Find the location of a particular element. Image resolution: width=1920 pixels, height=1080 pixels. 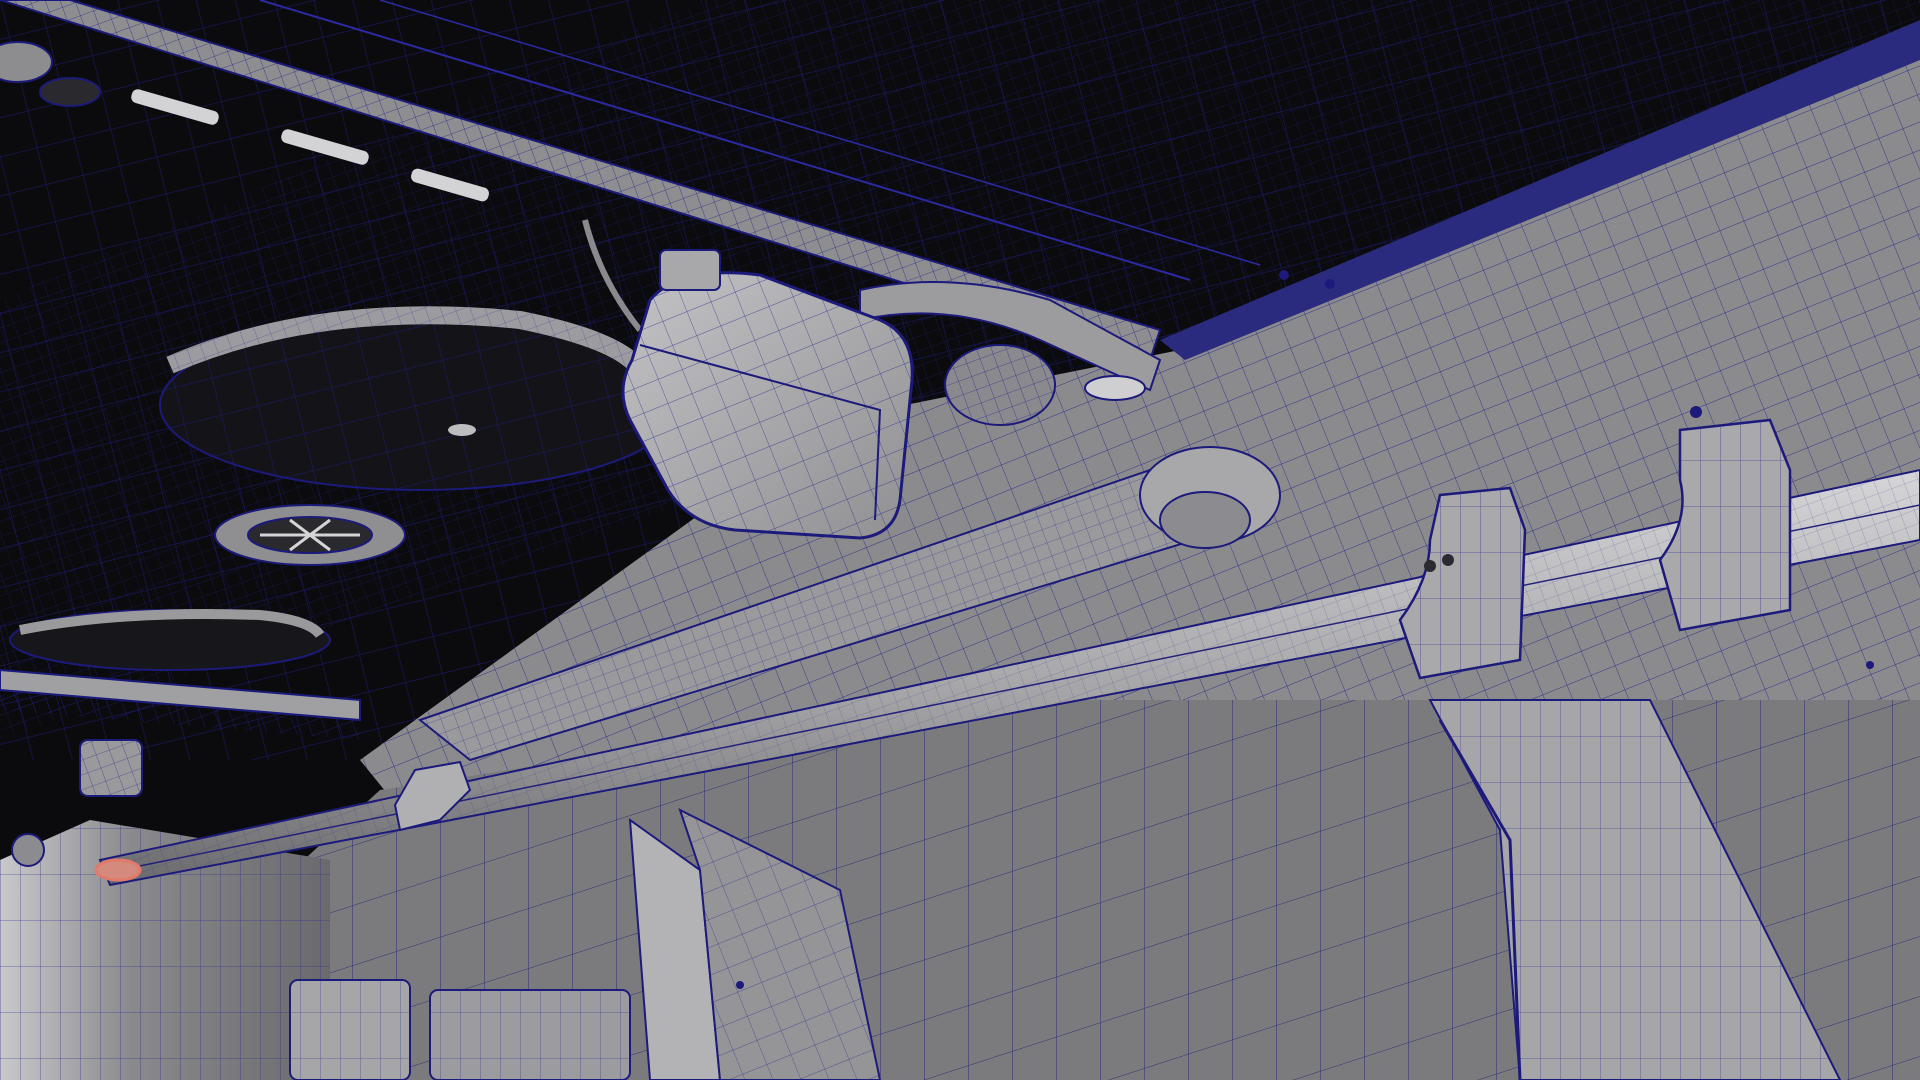

pipe-end-selected is located at coordinates (118, 870).